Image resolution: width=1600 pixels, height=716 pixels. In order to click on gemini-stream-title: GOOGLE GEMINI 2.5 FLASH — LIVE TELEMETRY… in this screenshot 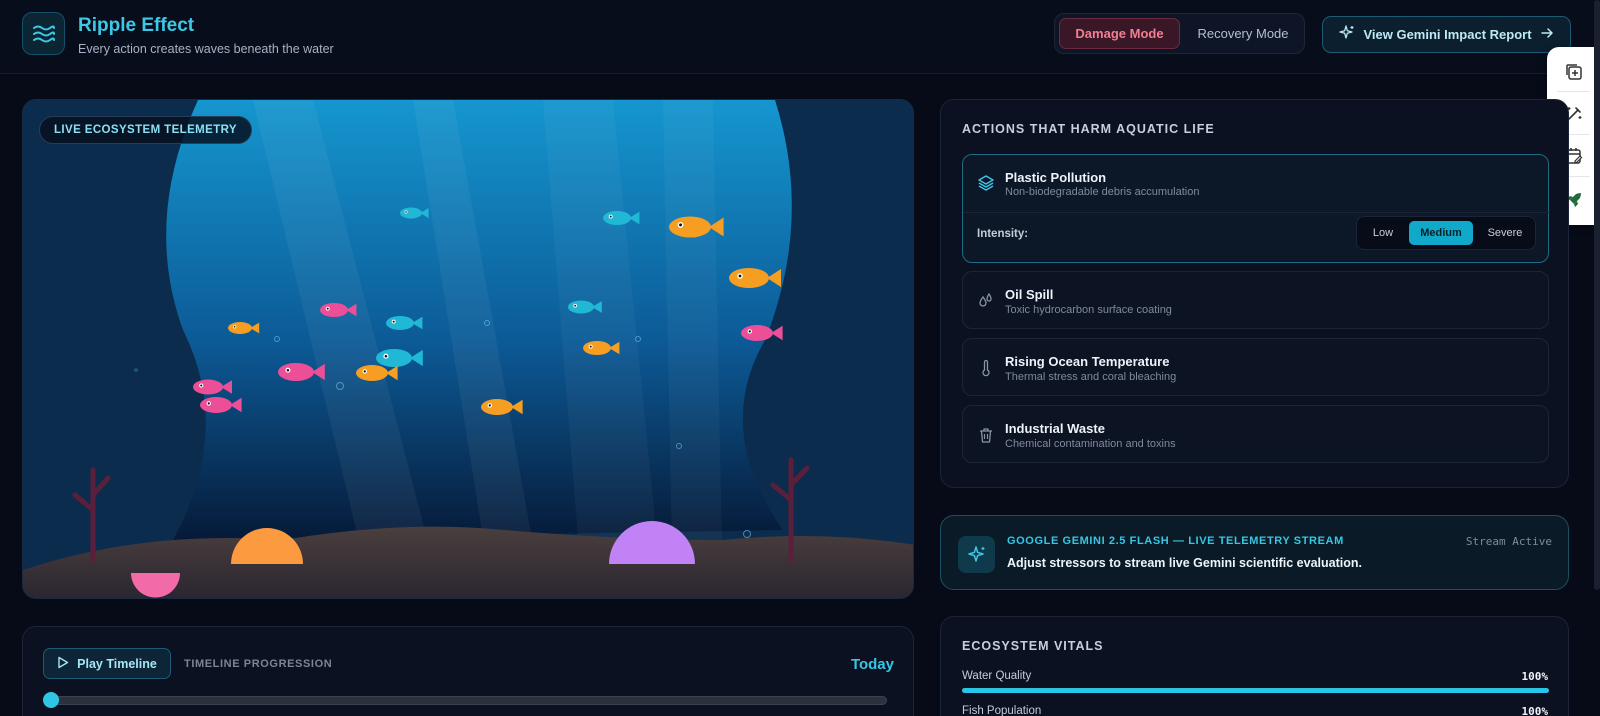, I will do `click(1175, 541)`.